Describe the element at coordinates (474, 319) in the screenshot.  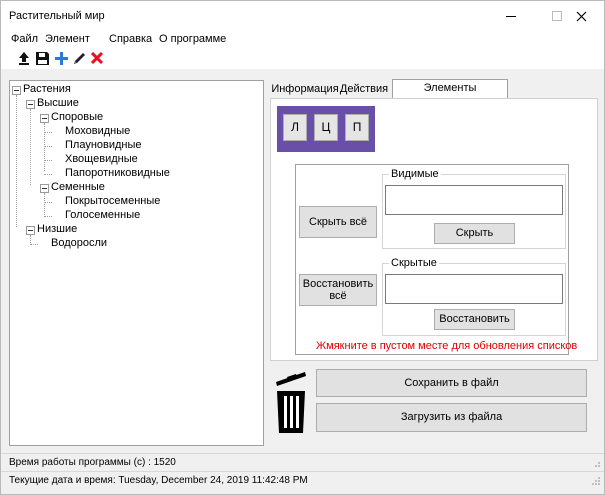
I see `restore-button: Восстановить` at that location.